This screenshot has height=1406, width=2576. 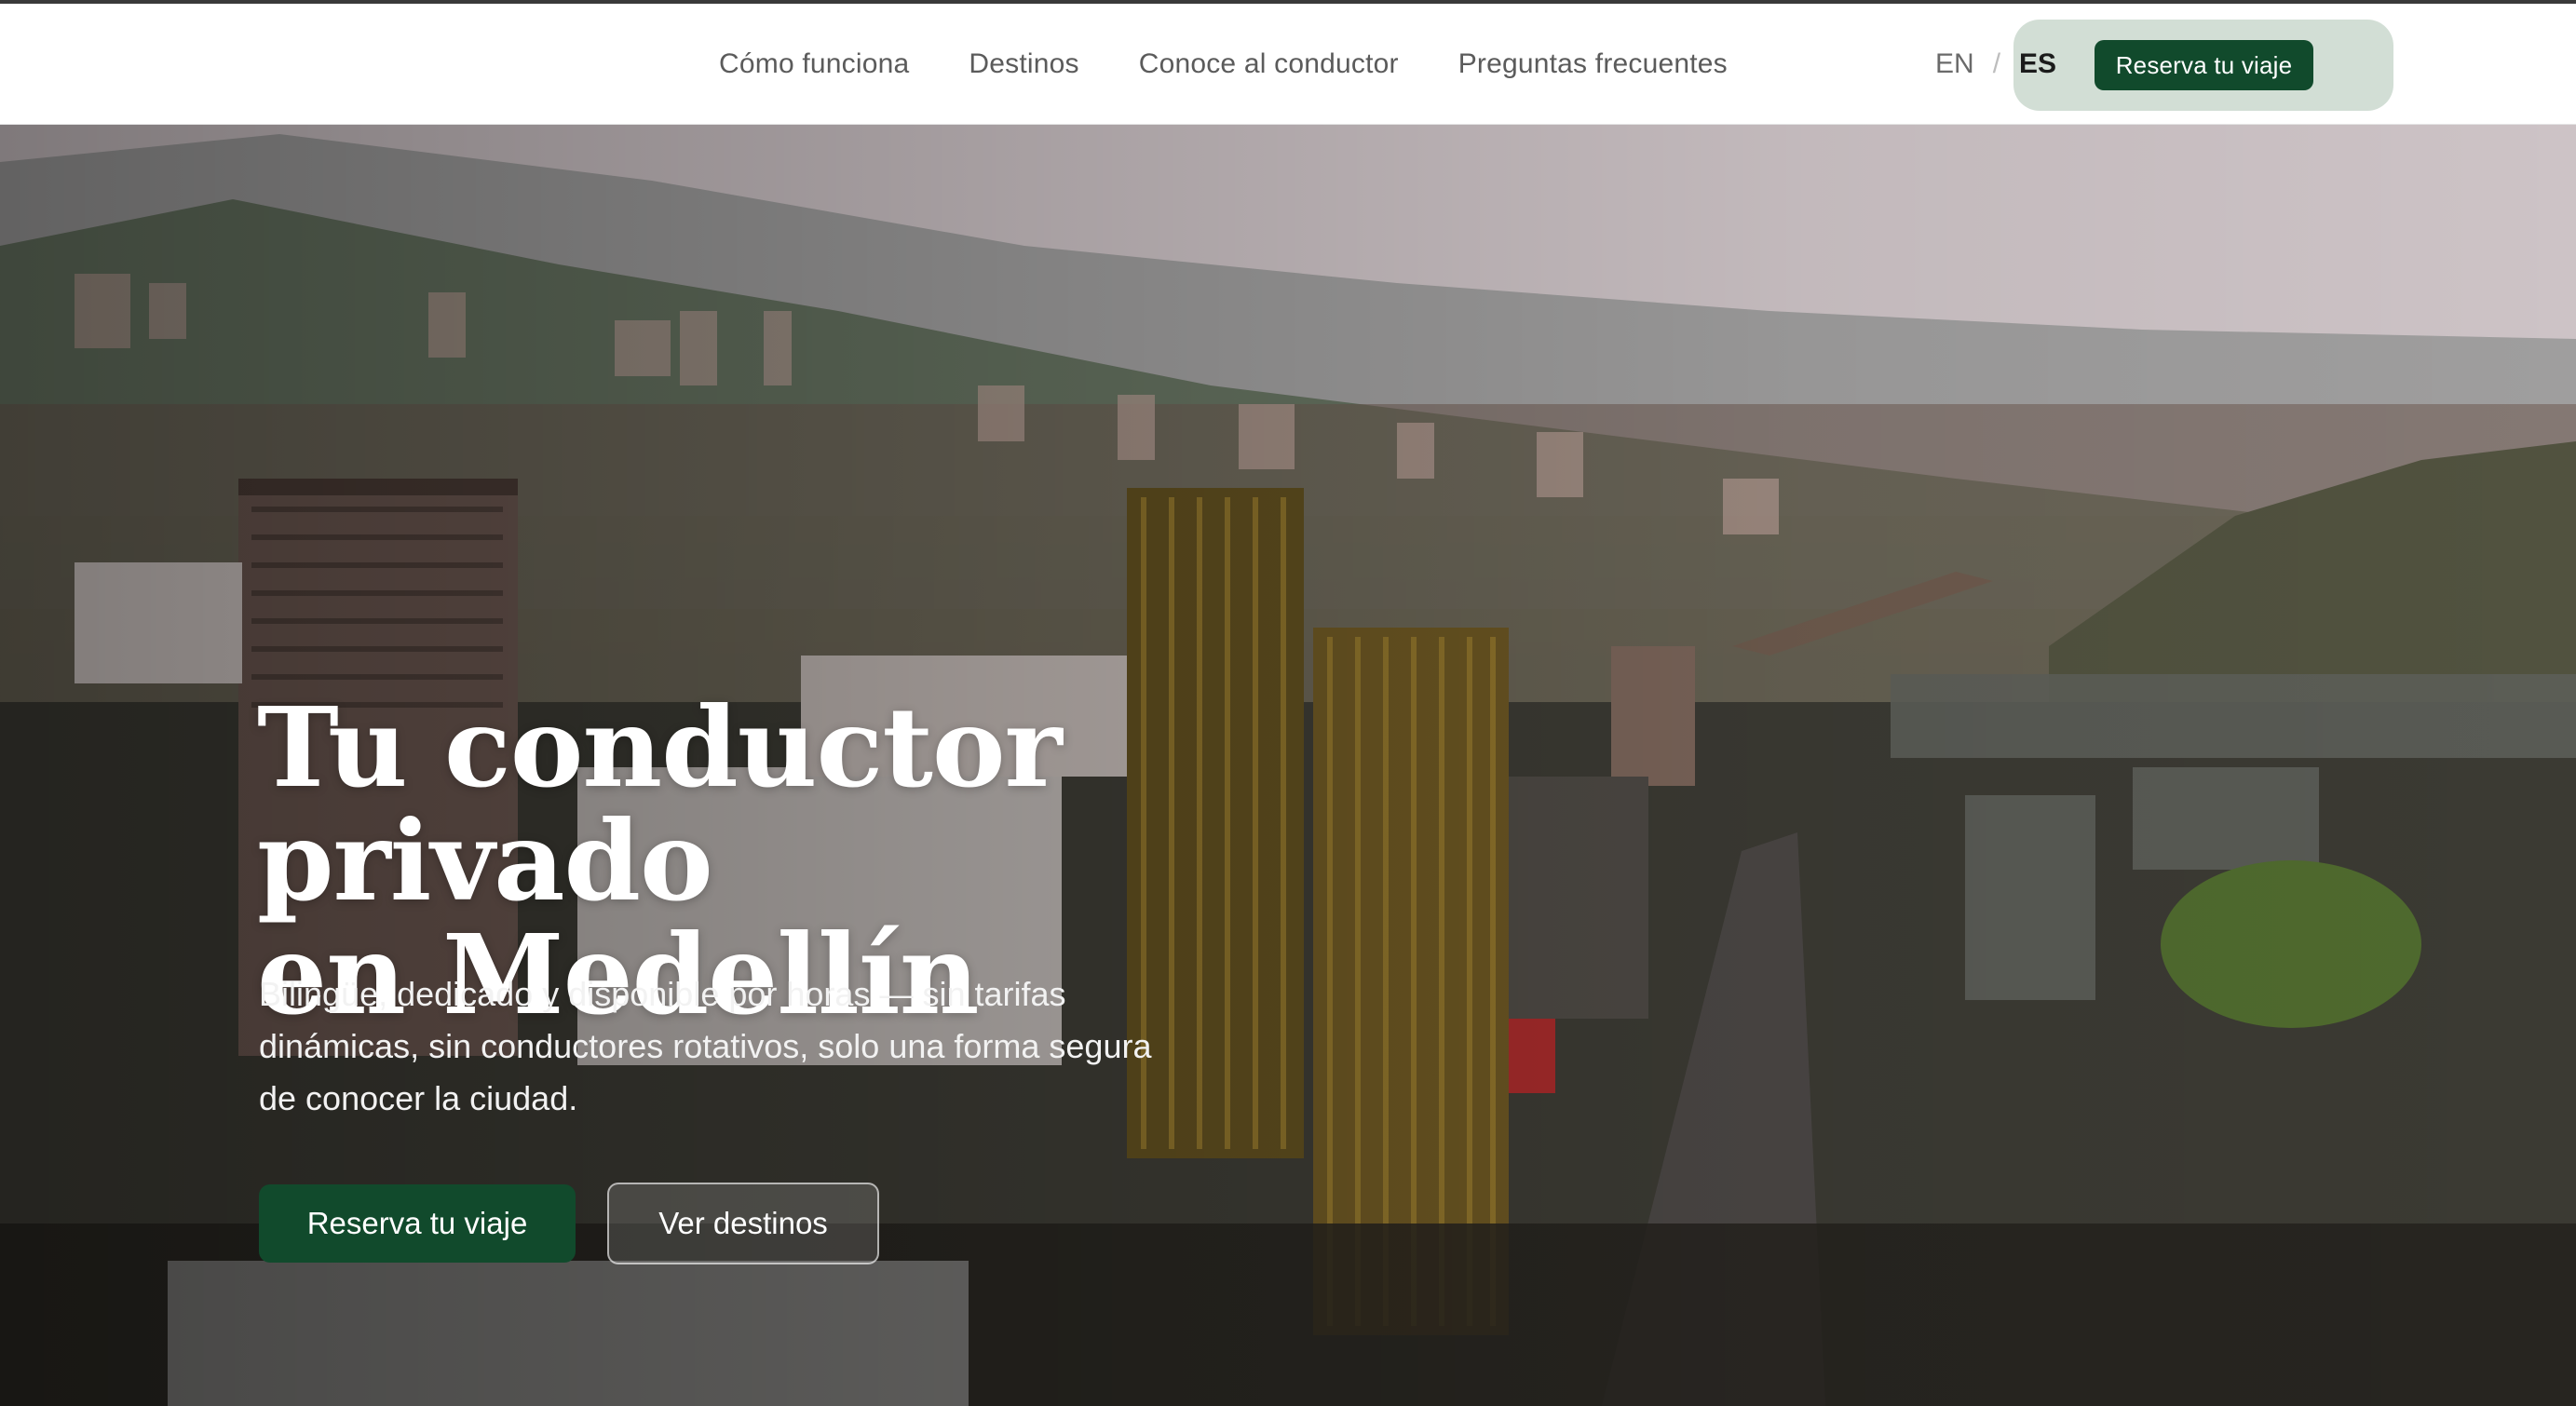 I want to click on nav-link-destinos: Destinos, so click(x=1023, y=64).